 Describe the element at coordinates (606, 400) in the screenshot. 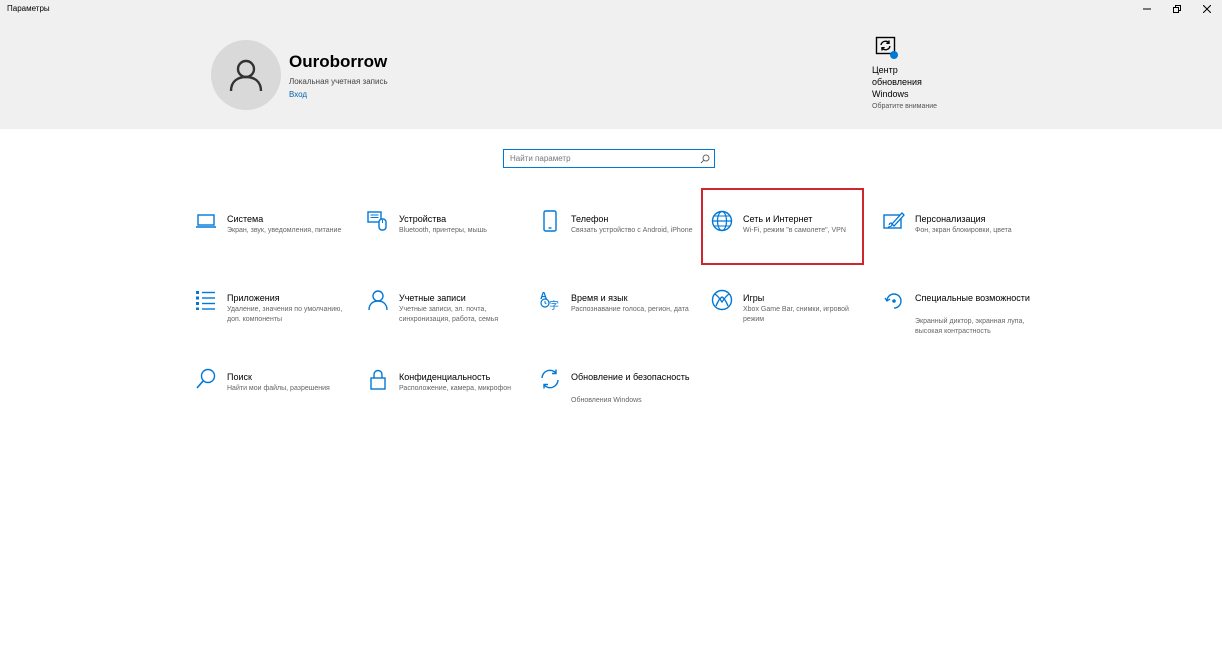

I see `category-description: Обновления Windows` at that location.